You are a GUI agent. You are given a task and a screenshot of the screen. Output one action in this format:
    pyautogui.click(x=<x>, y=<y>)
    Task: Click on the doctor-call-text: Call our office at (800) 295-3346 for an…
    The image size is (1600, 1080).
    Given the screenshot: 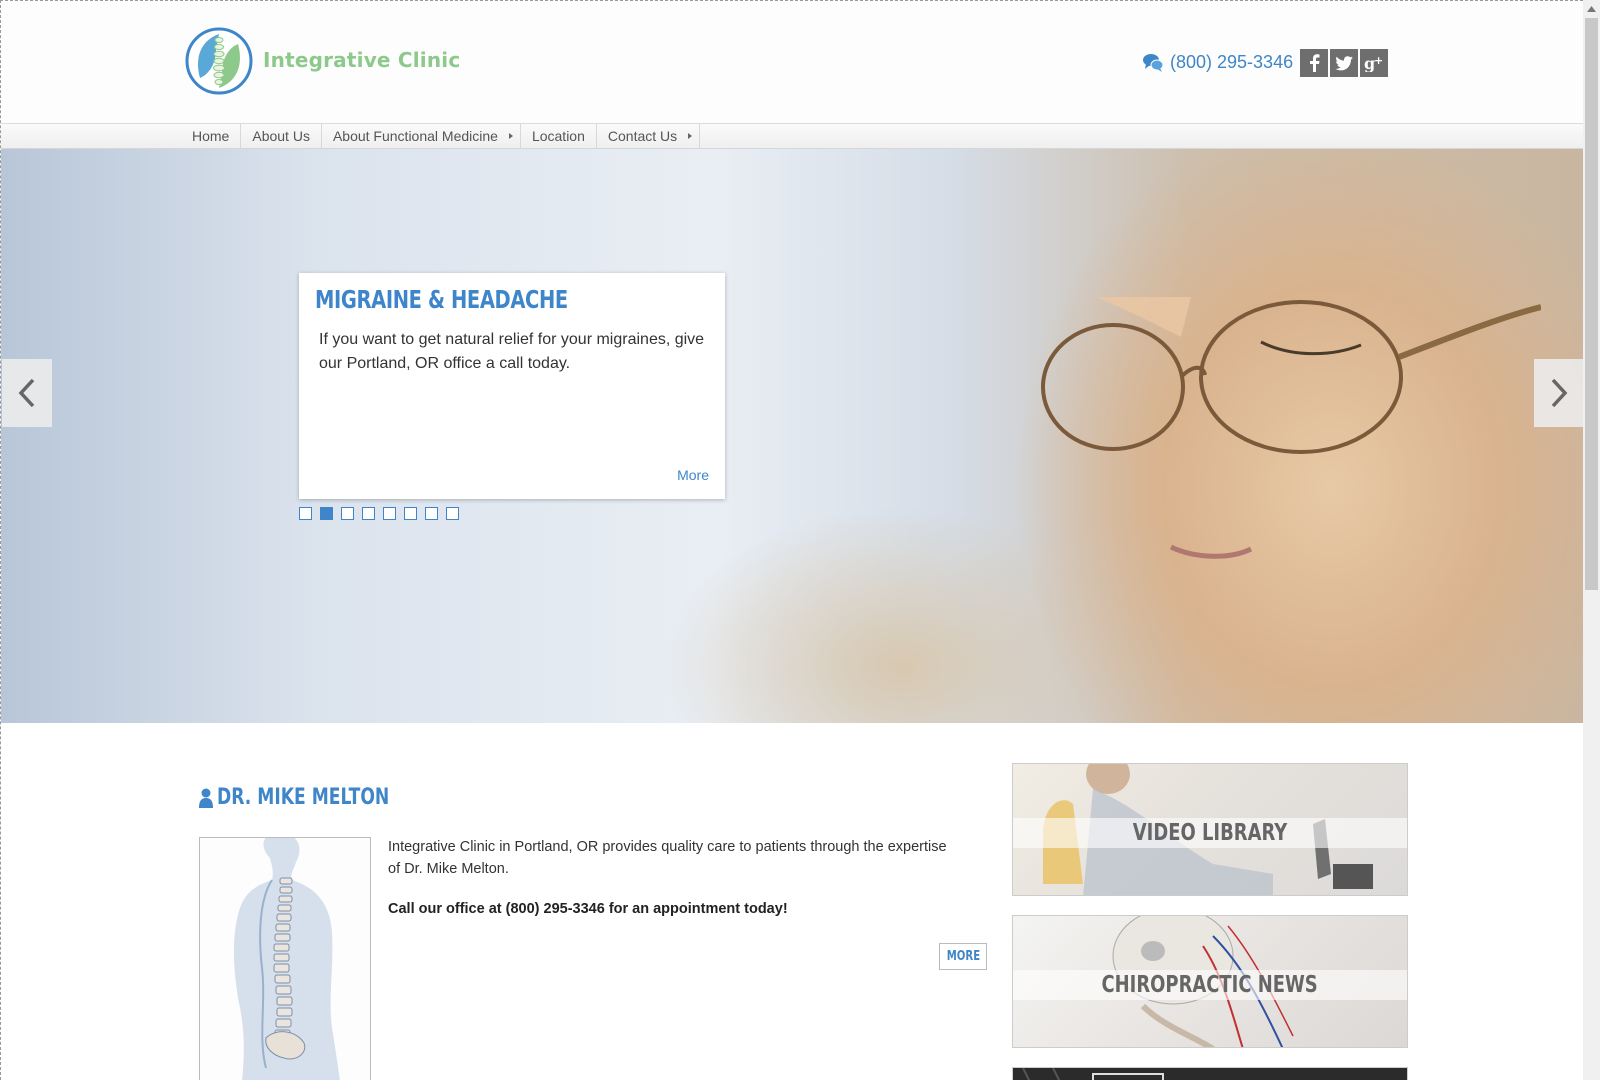 What is the action you would take?
    pyautogui.click(x=588, y=909)
    